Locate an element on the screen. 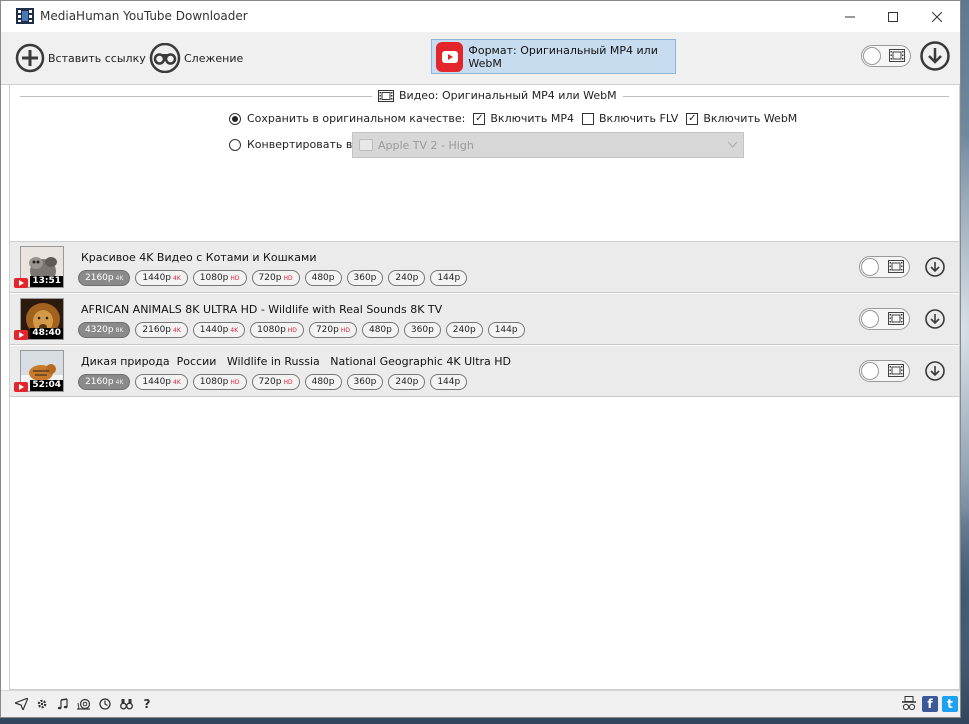 The height and width of the screenshot is (724, 969). video-duration: 52:04 is located at coordinates (46, 385).